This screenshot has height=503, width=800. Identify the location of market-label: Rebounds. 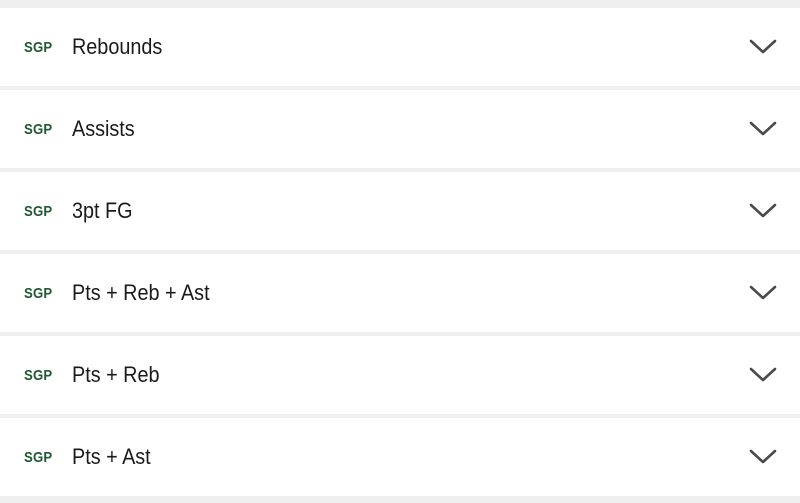
(117, 46).